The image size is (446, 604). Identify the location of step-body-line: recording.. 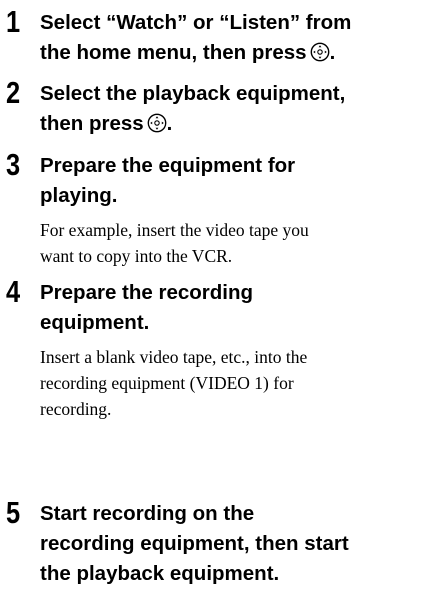
(76, 409).